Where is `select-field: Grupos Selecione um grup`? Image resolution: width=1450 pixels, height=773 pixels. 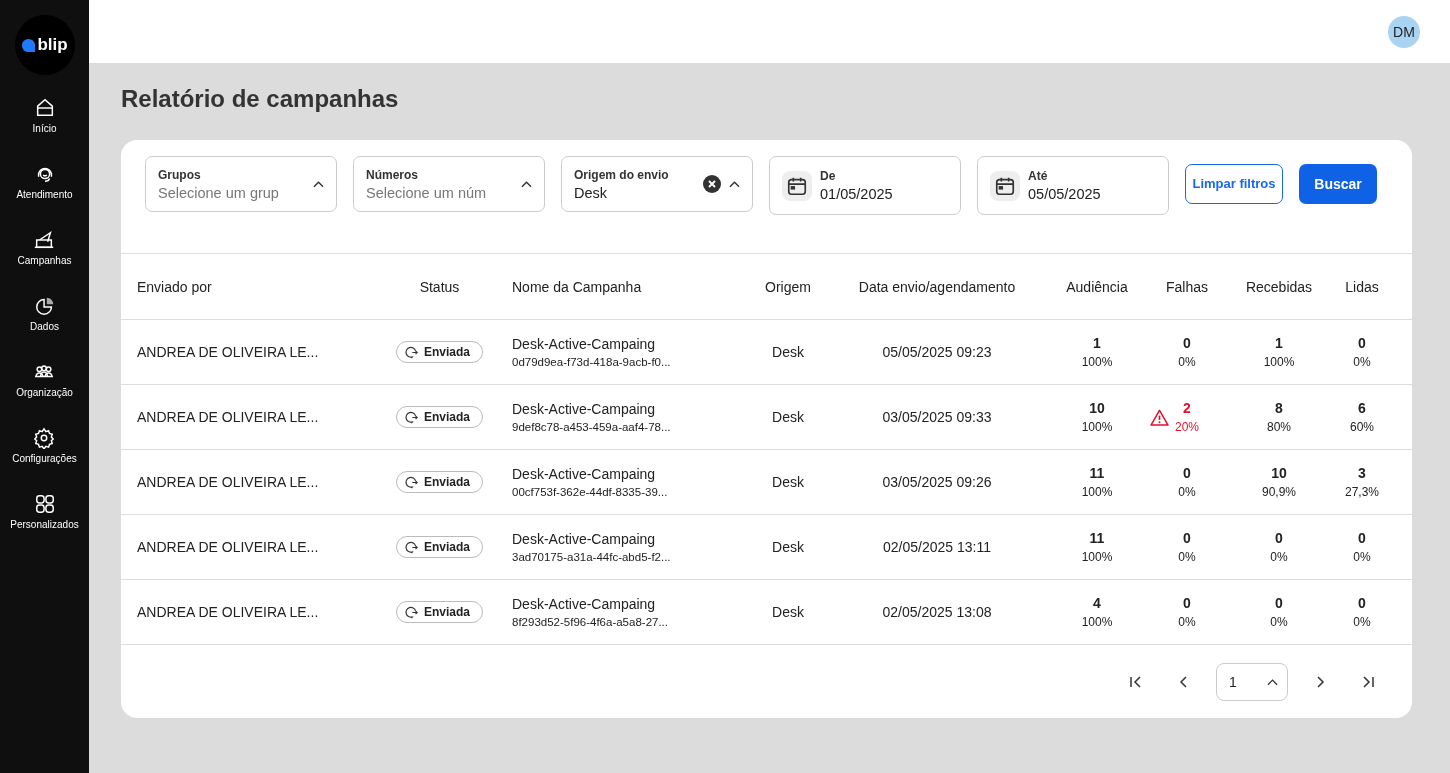 select-field: Grupos Selecione um grup is located at coordinates (241, 184).